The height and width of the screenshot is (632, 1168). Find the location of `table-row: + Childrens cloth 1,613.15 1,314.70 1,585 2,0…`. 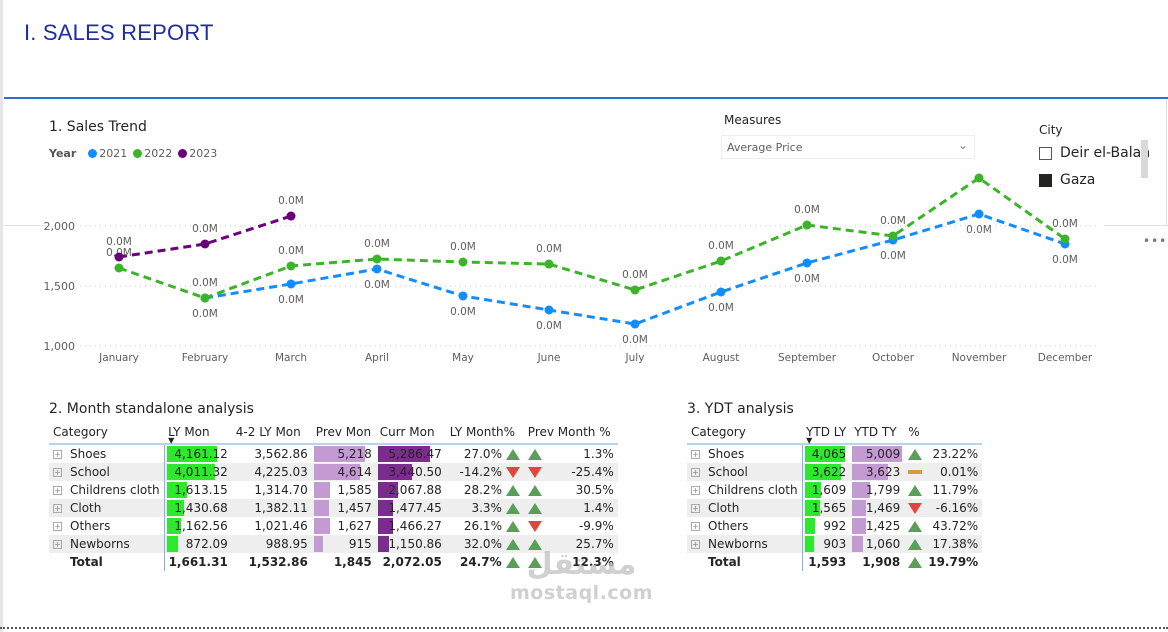

table-row: + Childrens cloth 1,613.15 1,314.70 1,585 2,0… is located at coordinates (333, 490).